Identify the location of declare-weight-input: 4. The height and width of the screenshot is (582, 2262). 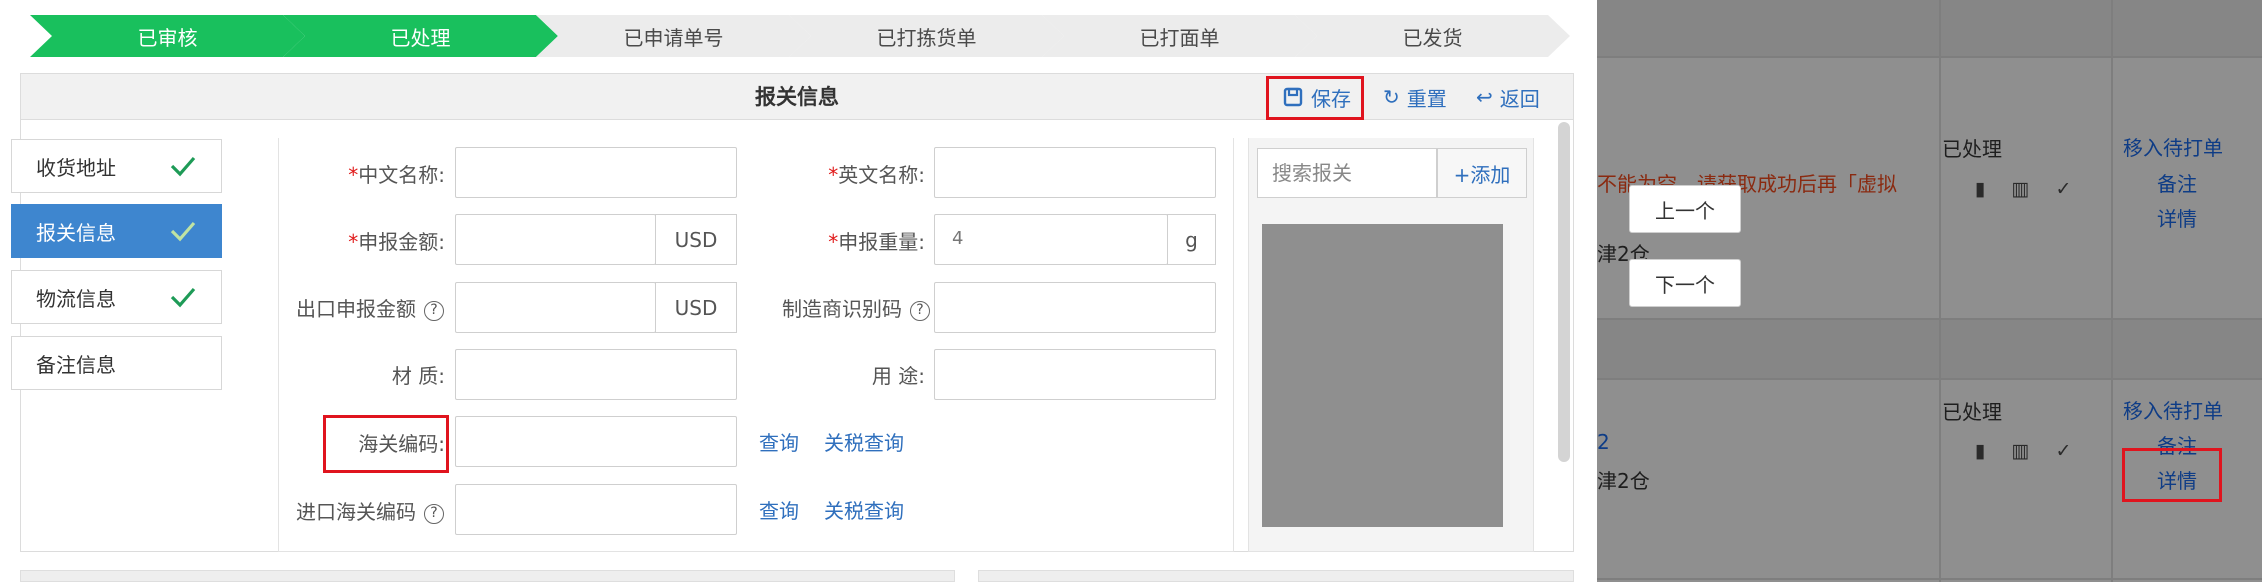
(1051, 239).